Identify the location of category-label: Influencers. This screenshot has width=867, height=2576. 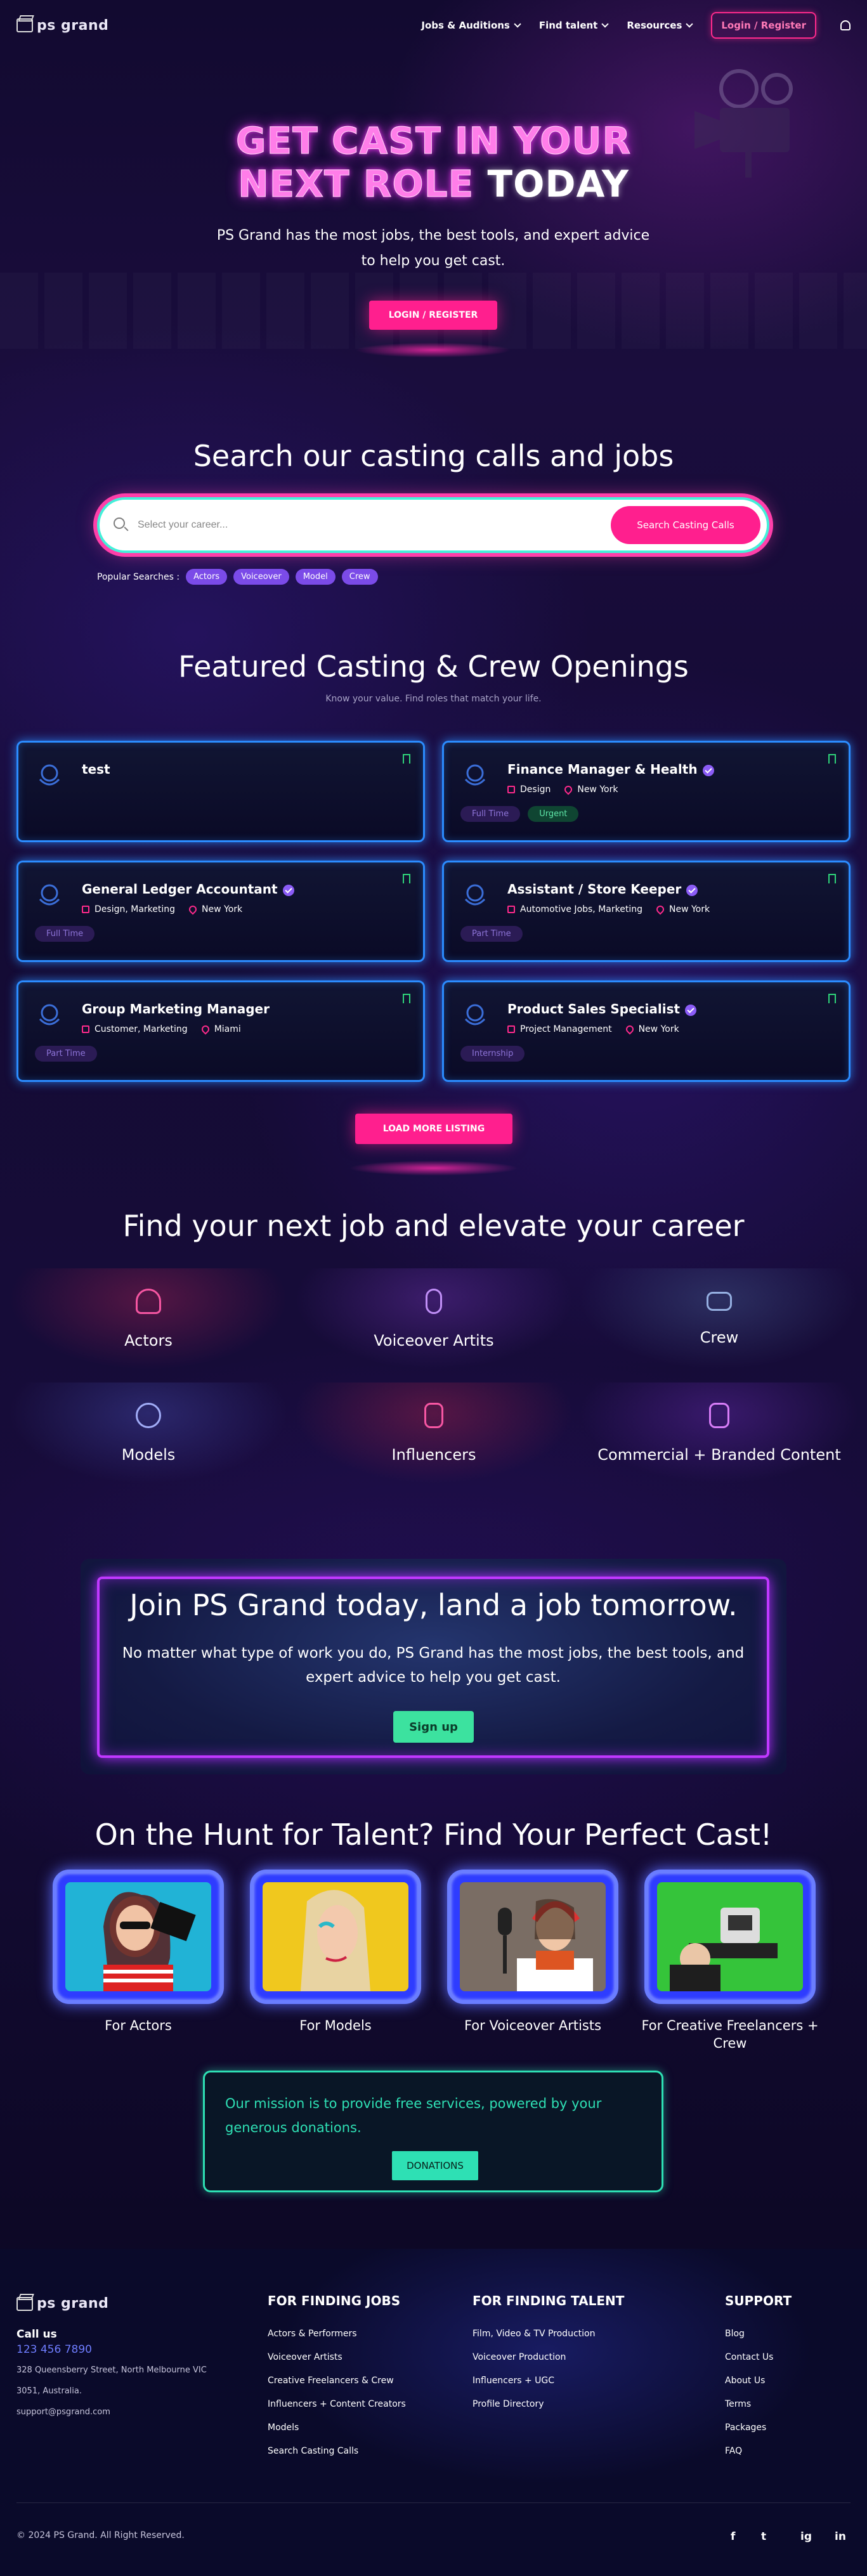
(433, 1455).